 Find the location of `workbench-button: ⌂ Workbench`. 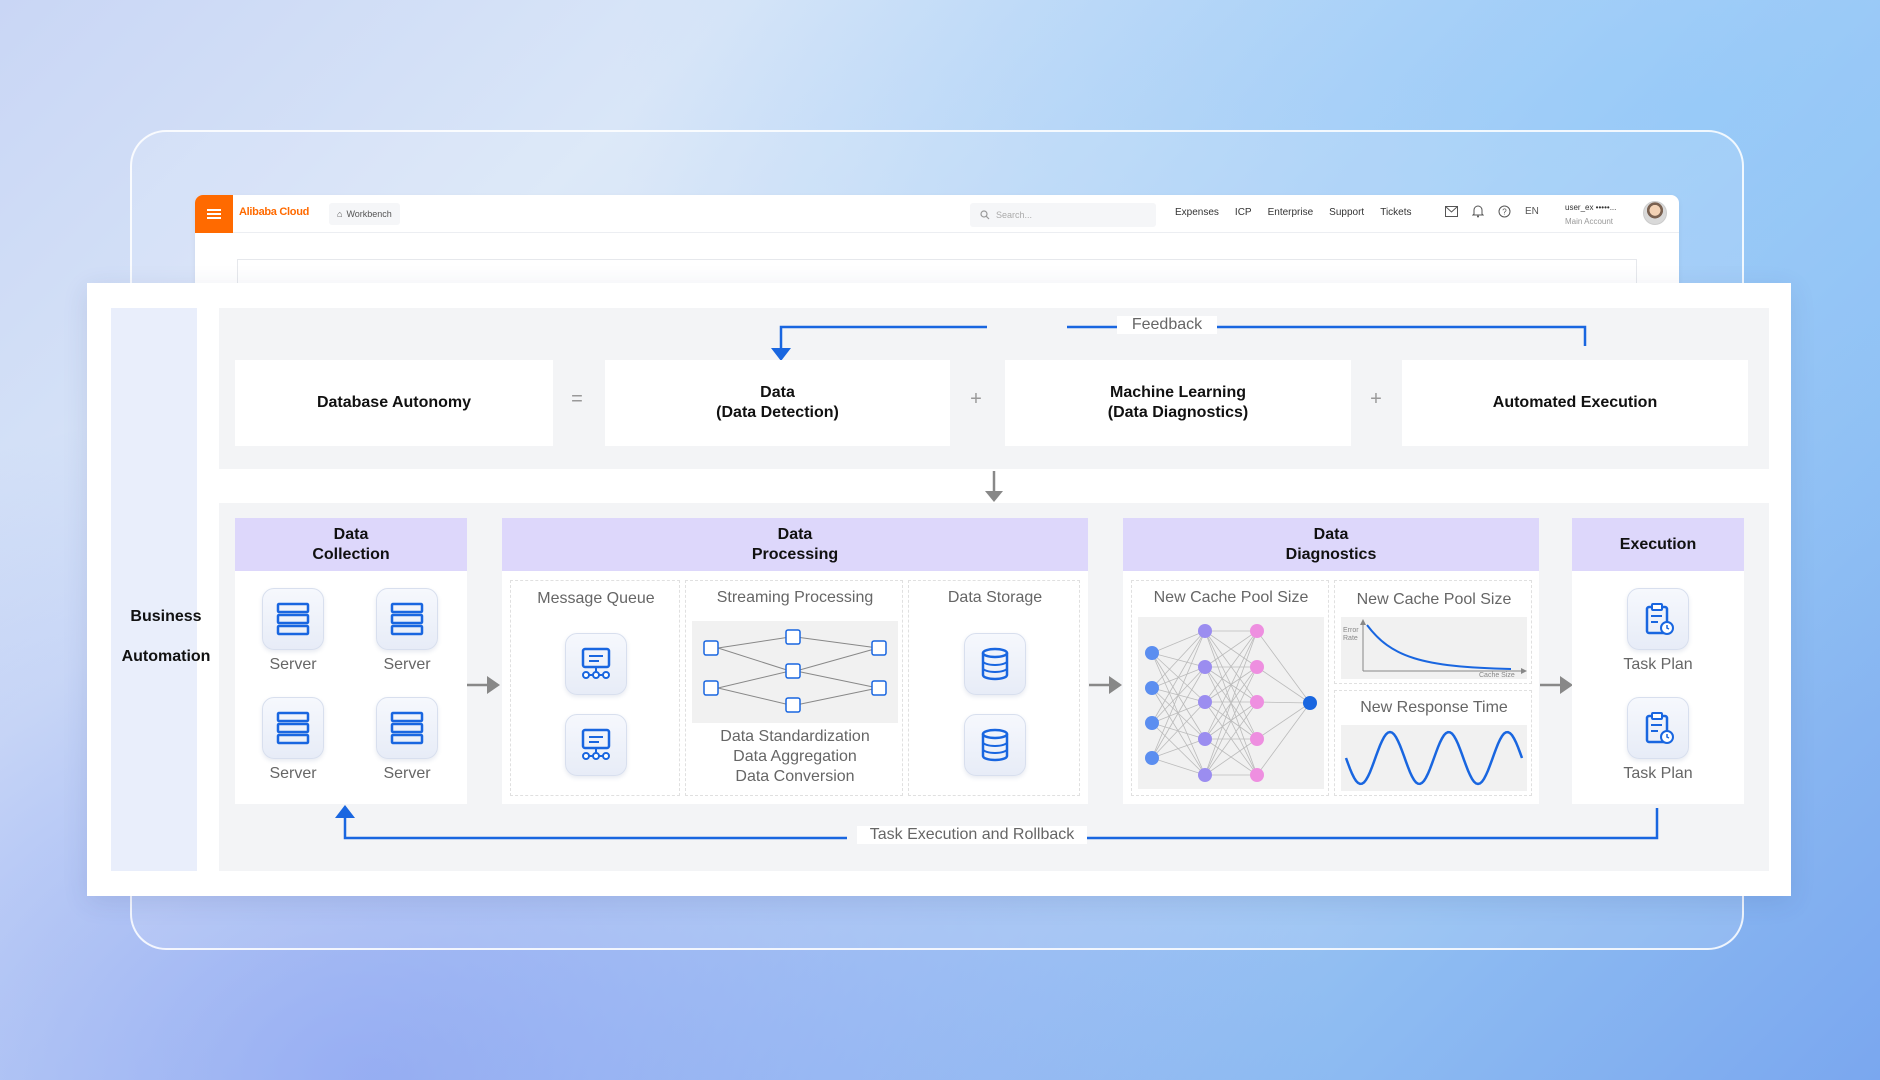

workbench-button: ⌂ Workbench is located at coordinates (364, 214).